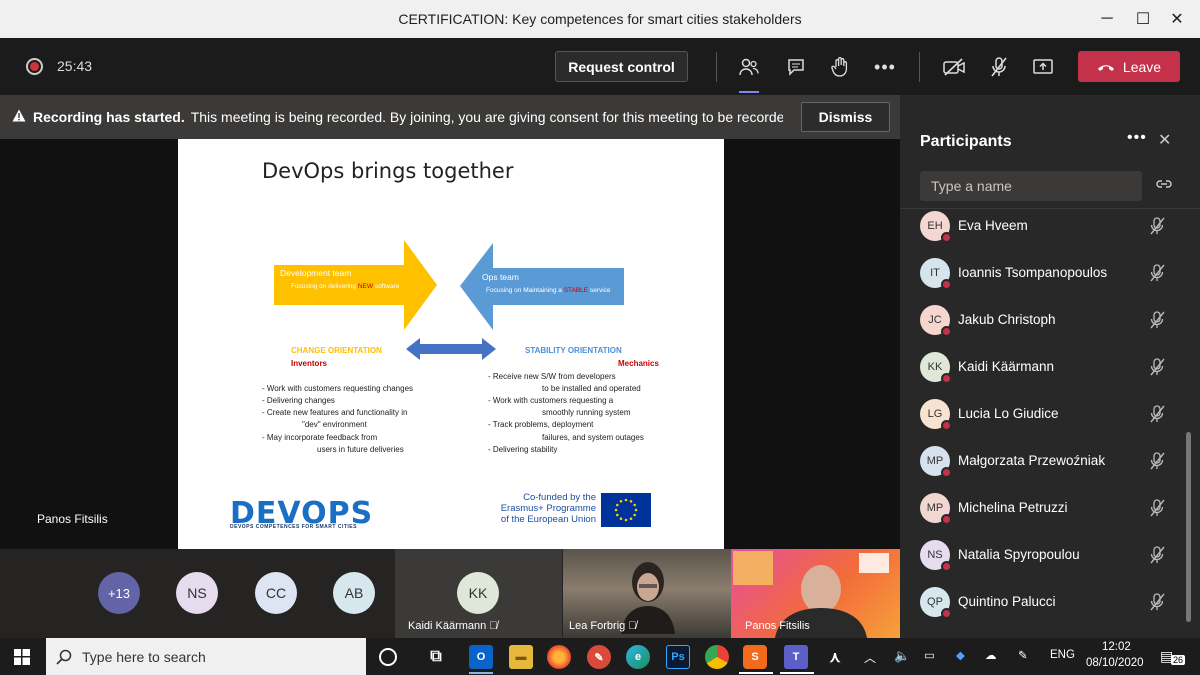 The width and height of the screenshot is (1200, 675). I want to click on right-bullet: failures, and system outages, so click(593, 437).